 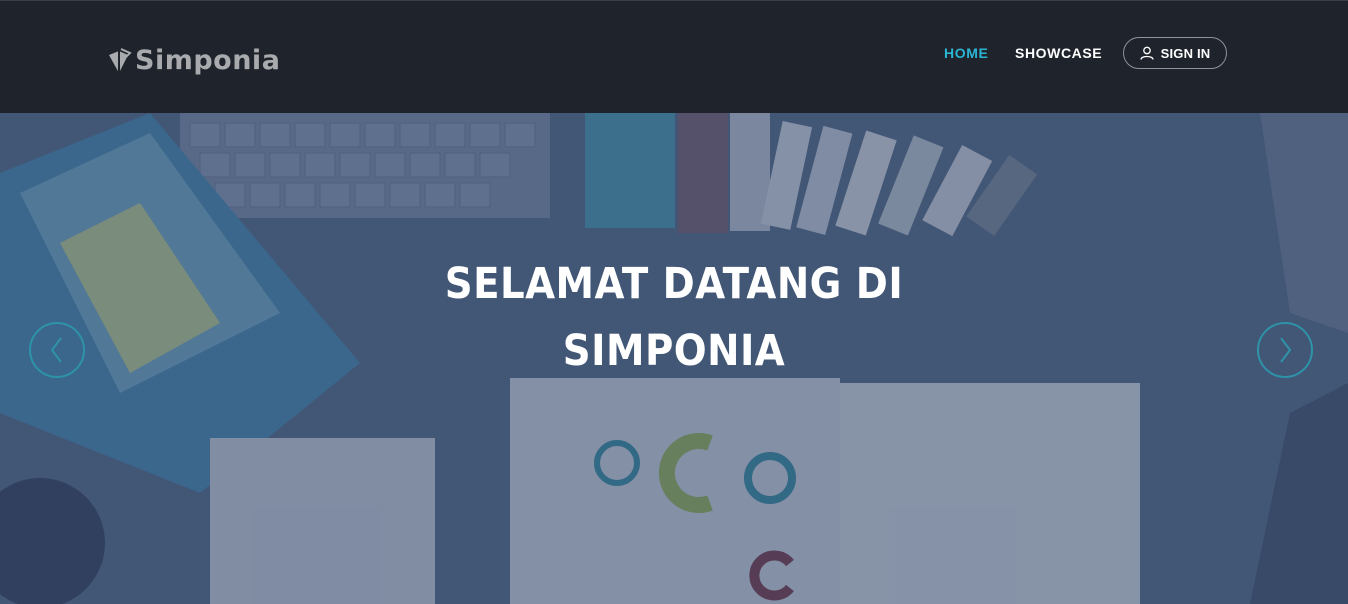 I want to click on carousel-next-button, so click(x=1285, y=350).